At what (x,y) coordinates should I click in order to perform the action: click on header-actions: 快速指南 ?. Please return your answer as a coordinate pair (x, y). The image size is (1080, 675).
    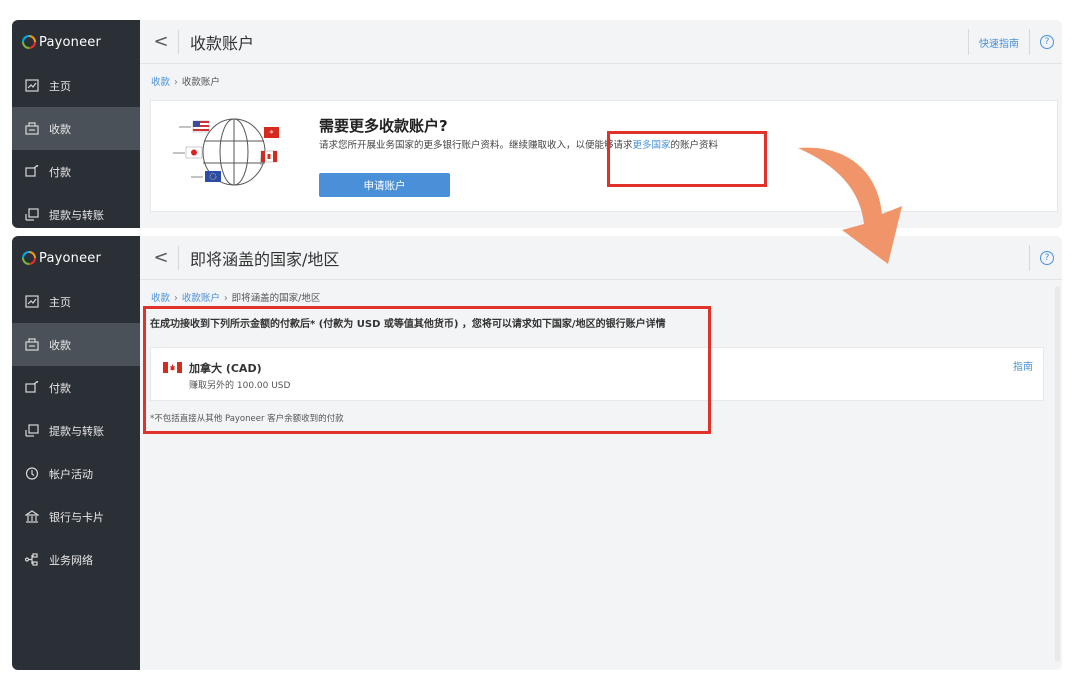
    Looking at the image, I should click on (1011, 42).